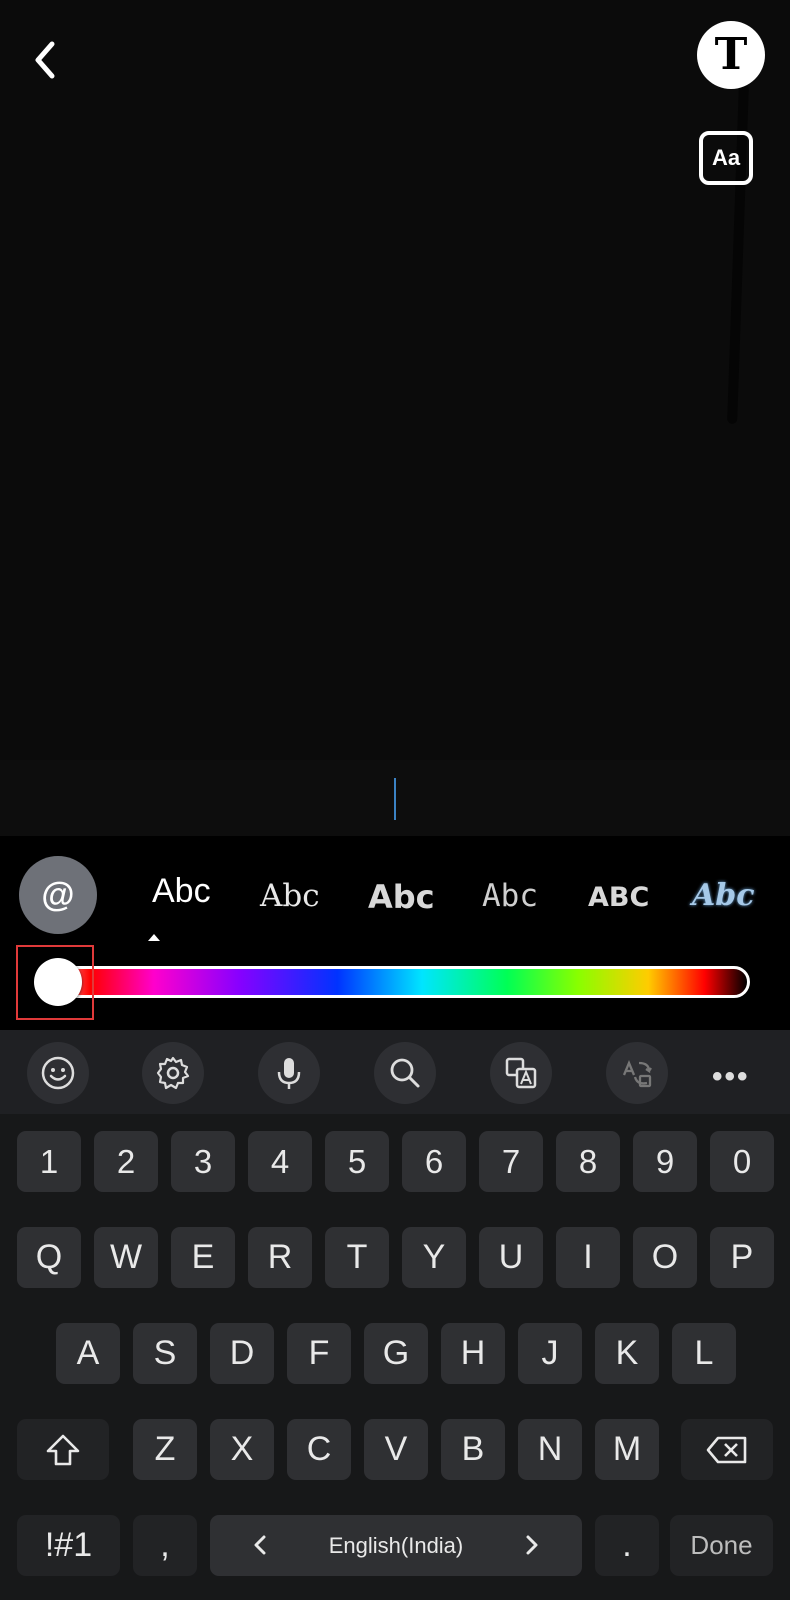  I want to click on convert-button, so click(637, 1073).